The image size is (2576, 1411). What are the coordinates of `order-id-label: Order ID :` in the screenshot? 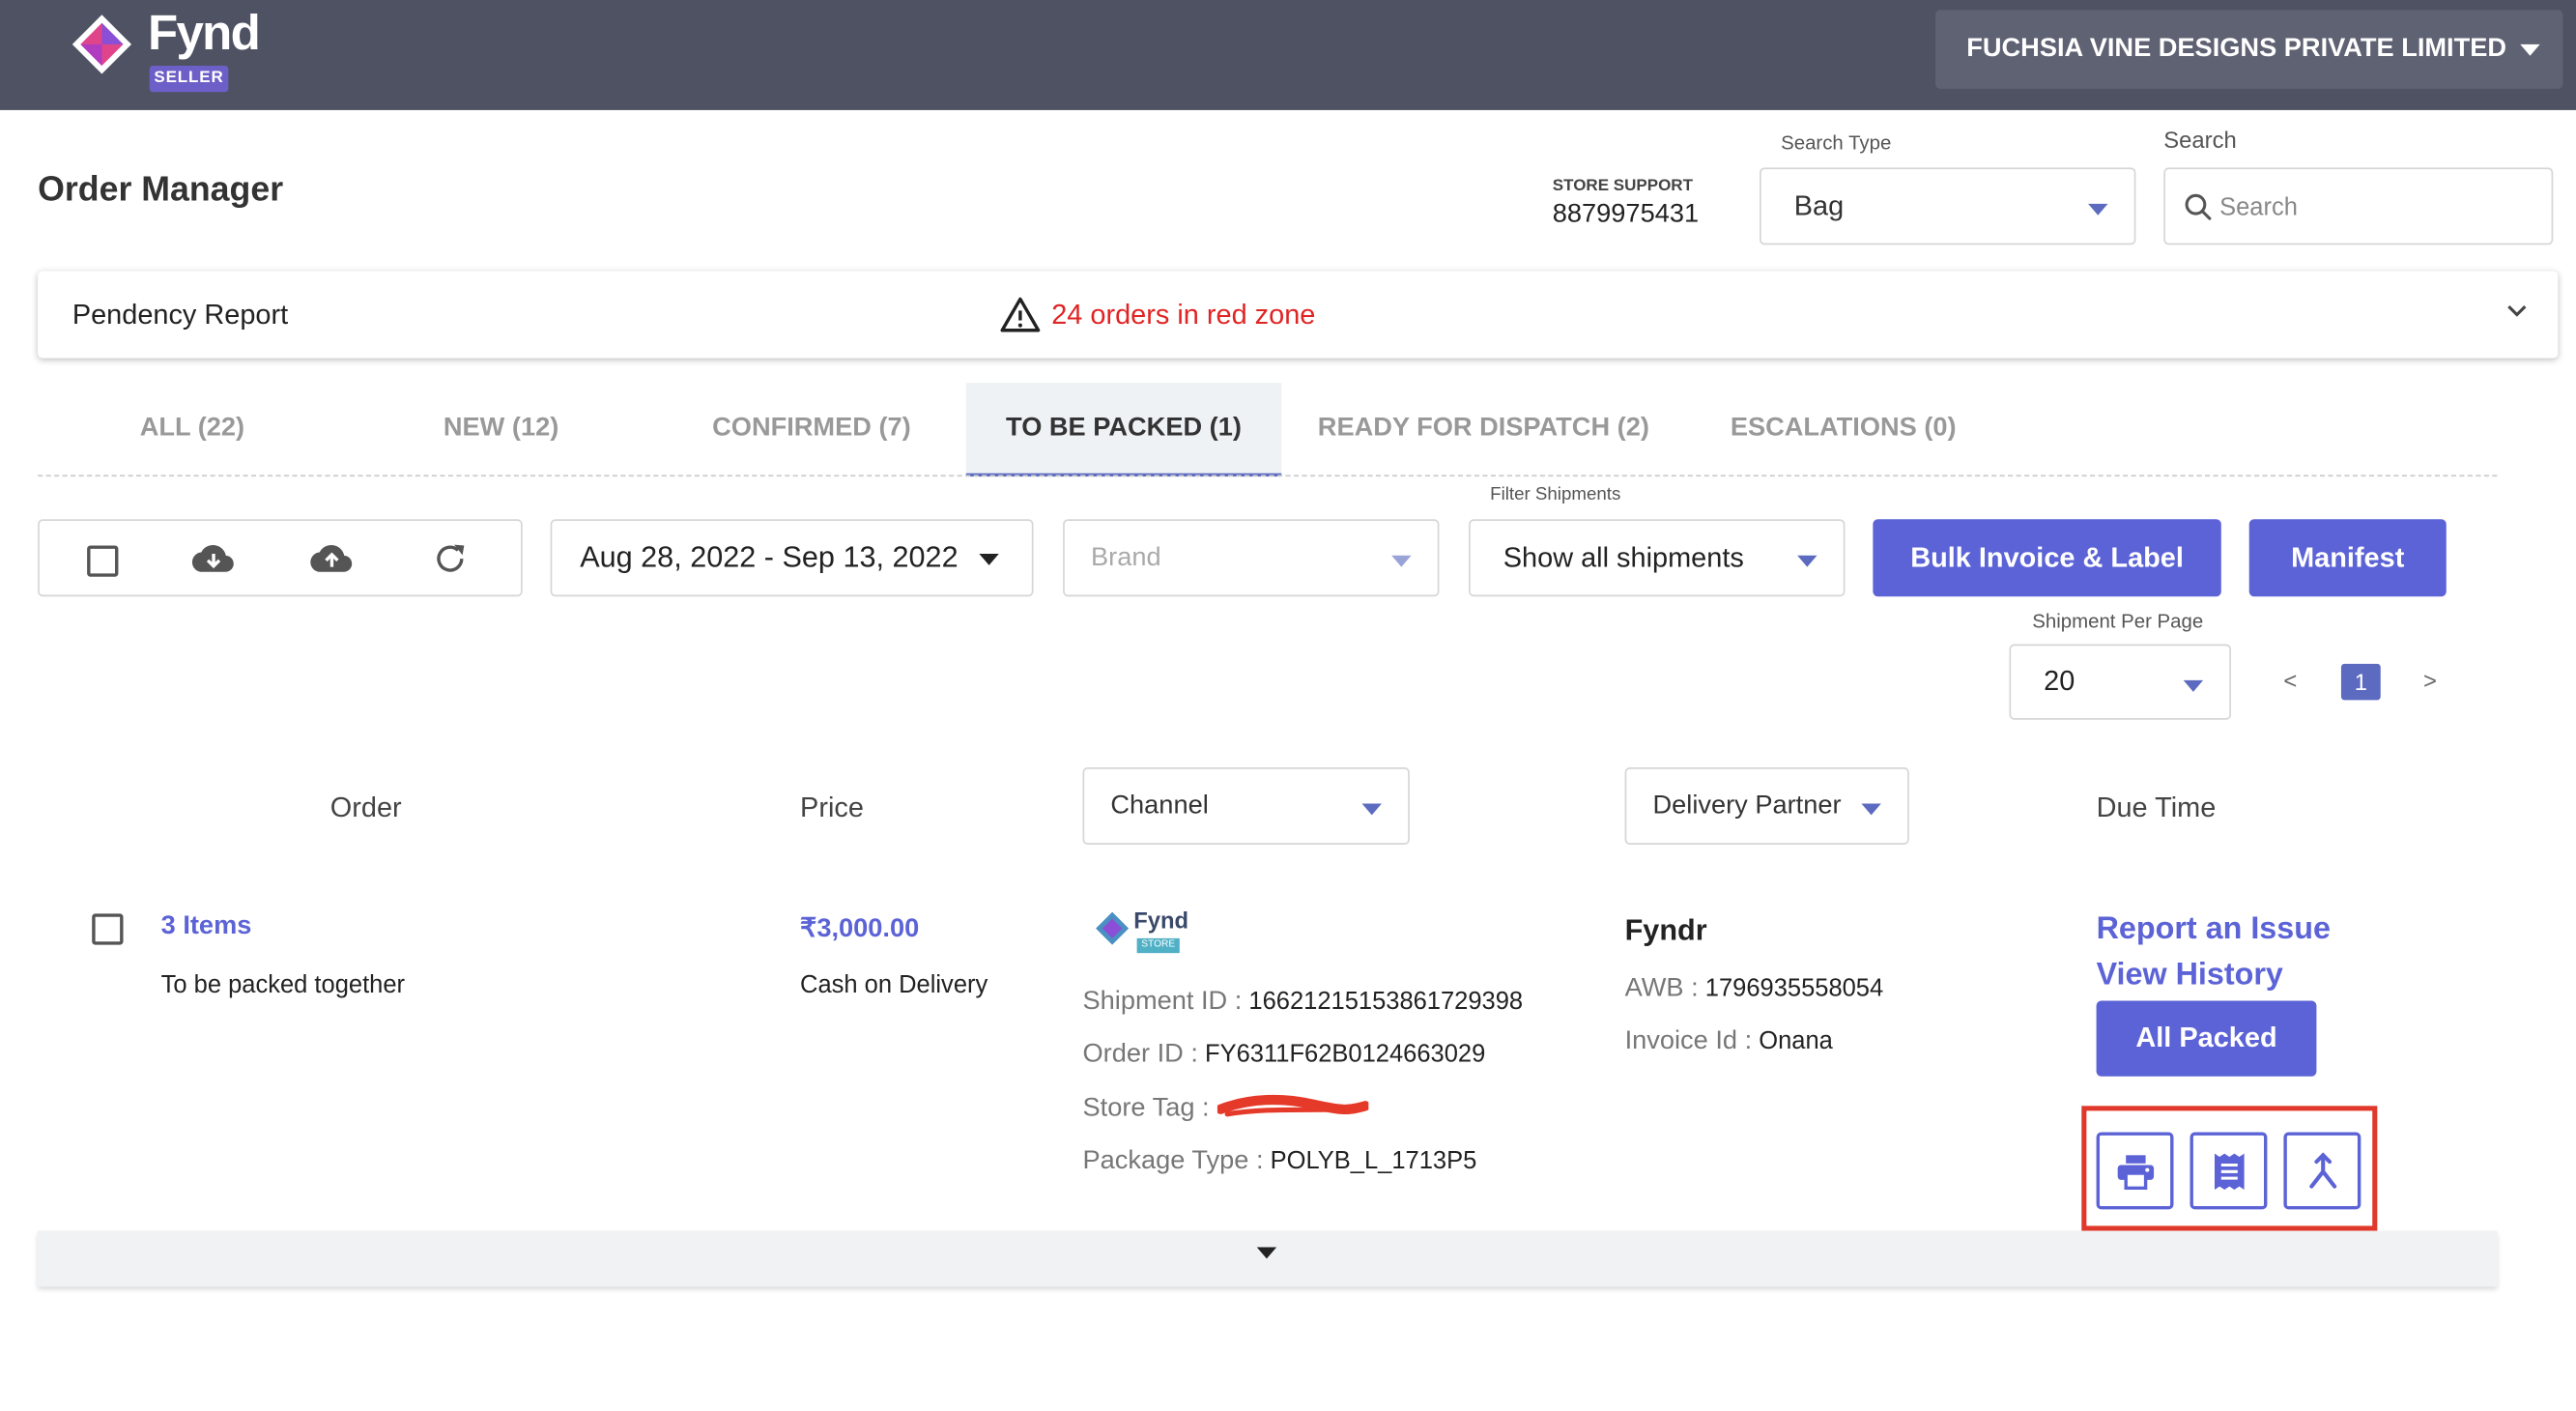 It's located at (1140, 1054).